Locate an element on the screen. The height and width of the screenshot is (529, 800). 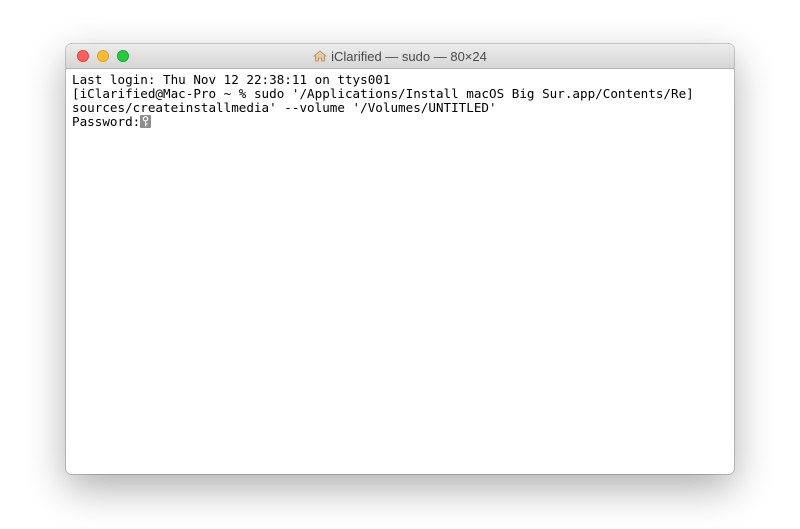
key-icon is located at coordinates (146, 121).